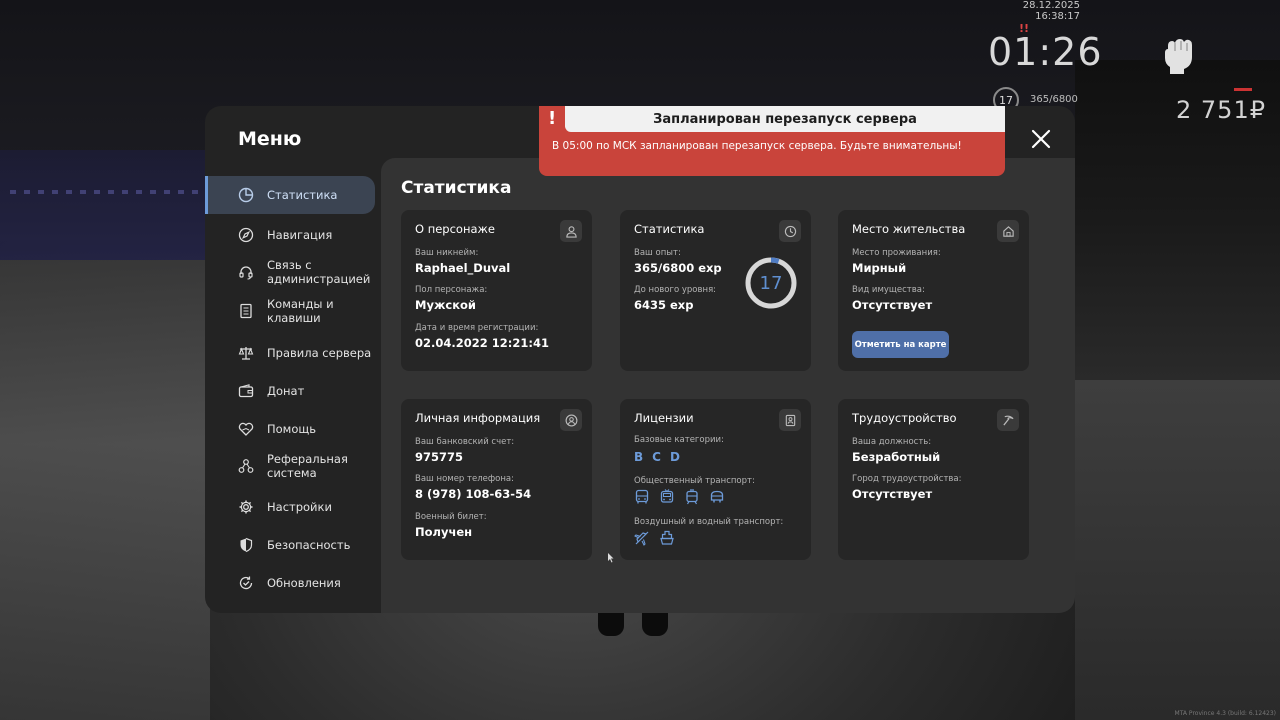  I want to click on field-value: 02.04.2022 12:21:41, so click(482, 343).